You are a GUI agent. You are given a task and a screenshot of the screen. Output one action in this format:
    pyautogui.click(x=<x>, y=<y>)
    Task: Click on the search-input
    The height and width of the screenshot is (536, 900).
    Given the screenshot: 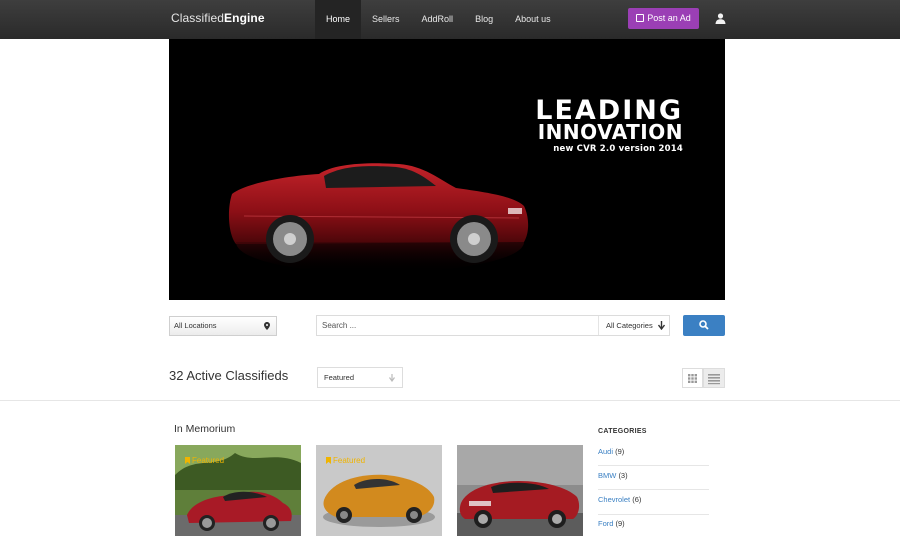 What is the action you would take?
    pyautogui.click(x=457, y=325)
    